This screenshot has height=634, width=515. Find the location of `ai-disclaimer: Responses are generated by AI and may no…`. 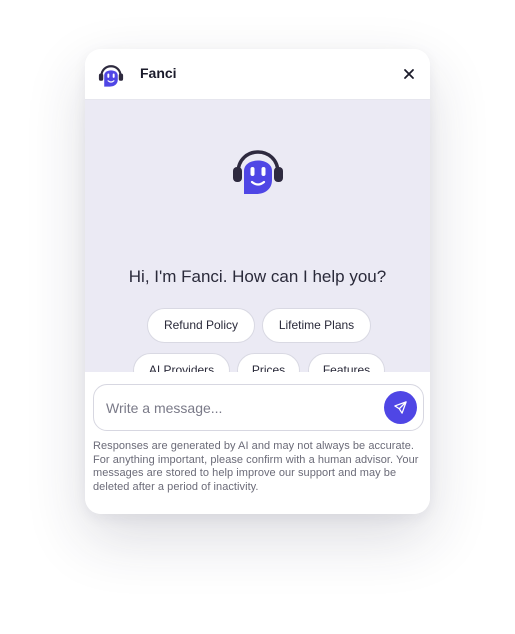

ai-disclaimer: Responses are generated by AI and may no… is located at coordinates (256, 466).